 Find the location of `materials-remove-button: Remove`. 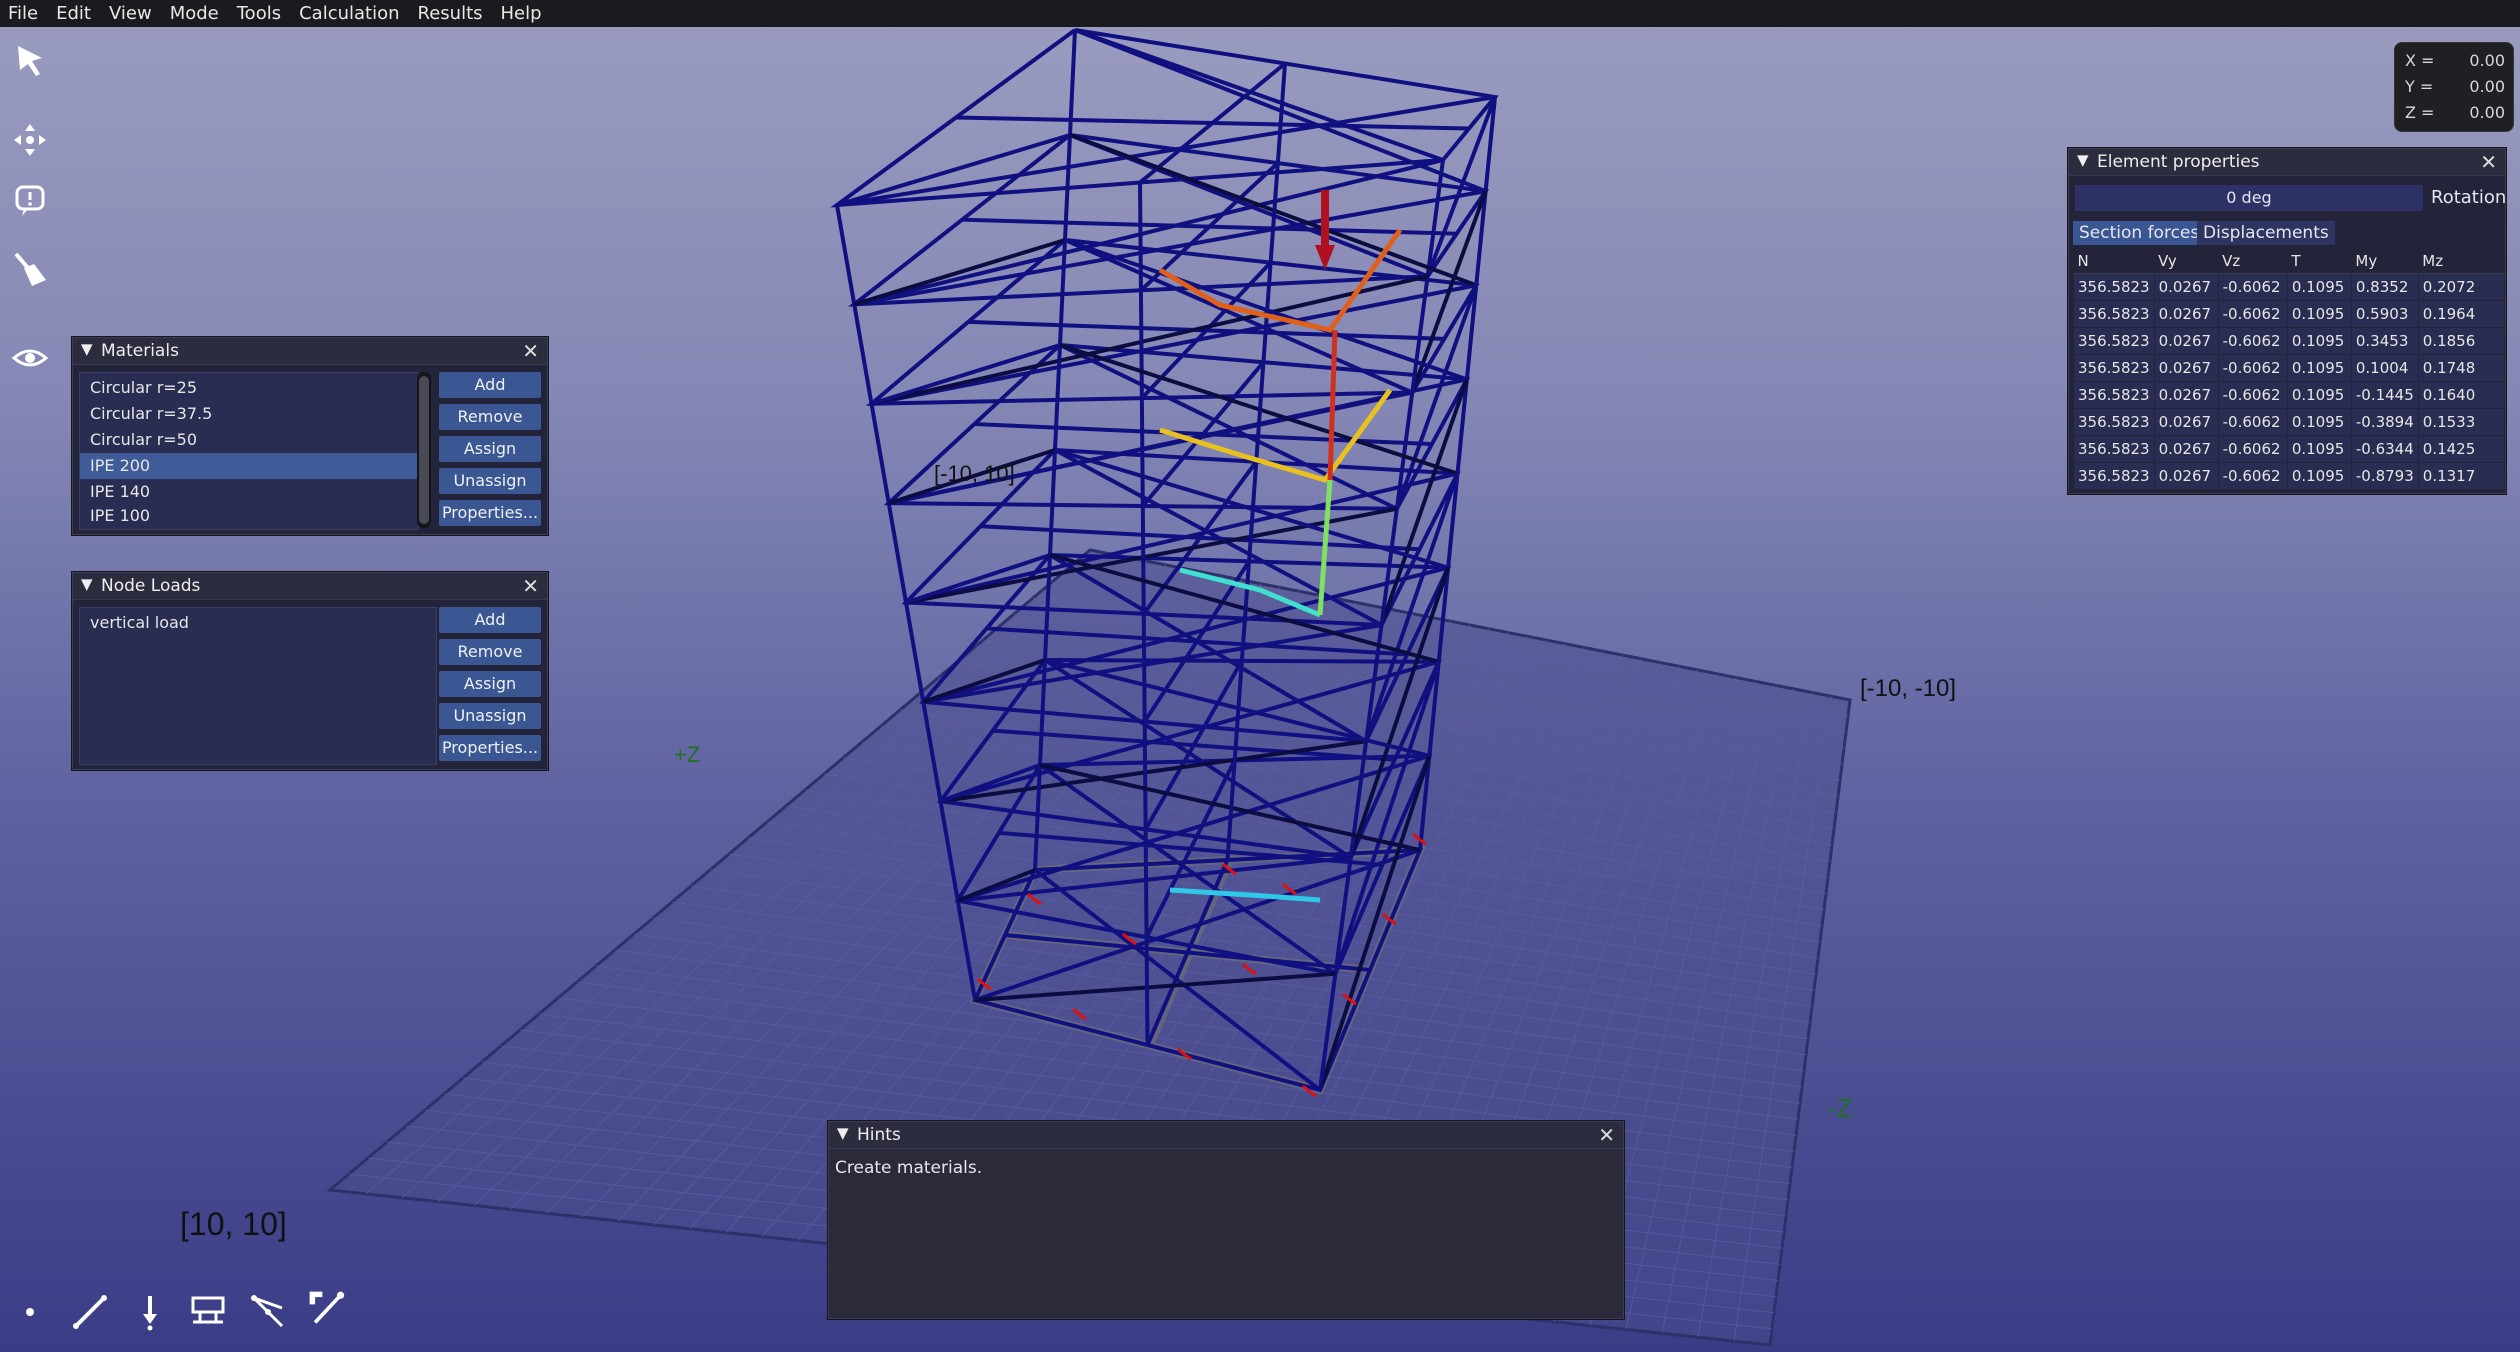

materials-remove-button: Remove is located at coordinates (490, 417).